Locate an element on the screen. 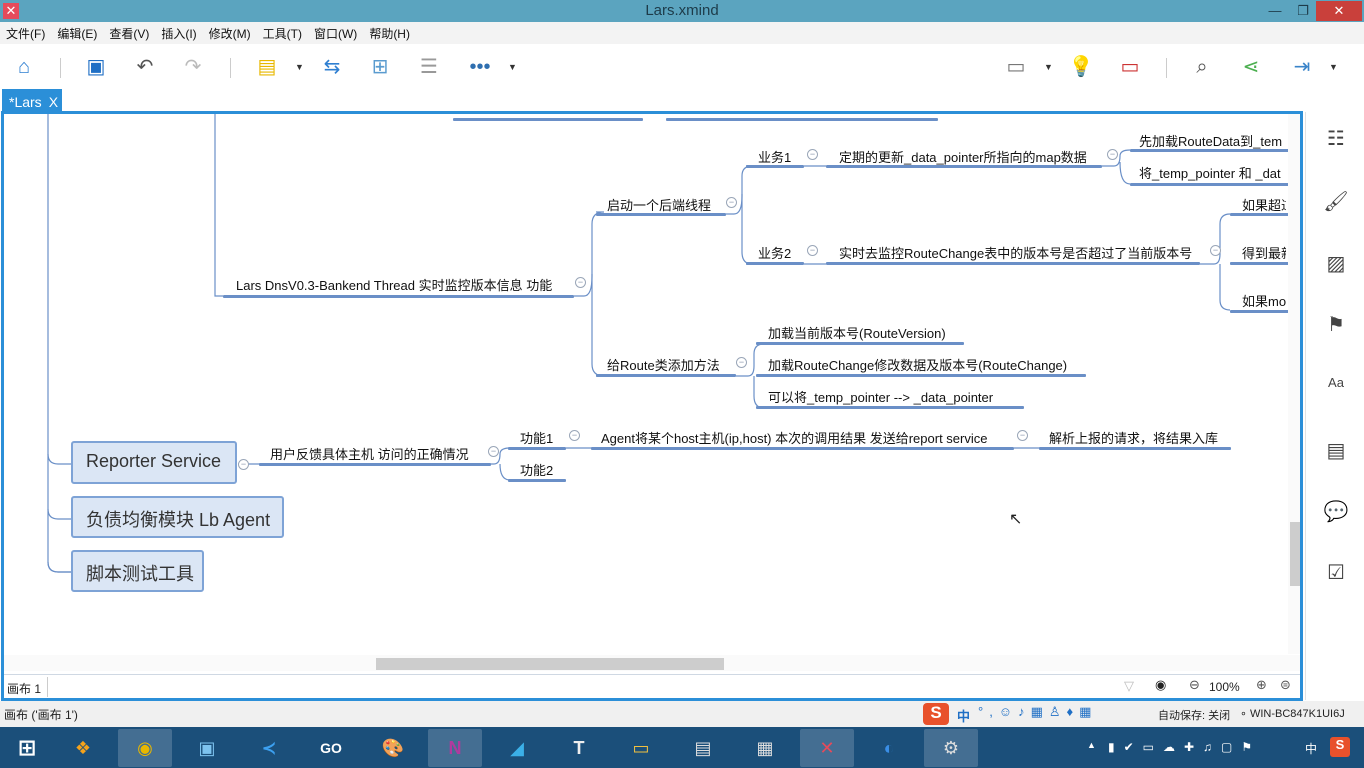 The width and height of the screenshot is (1364, 768). idea-icon: 💡 is located at coordinates (1081, 67).